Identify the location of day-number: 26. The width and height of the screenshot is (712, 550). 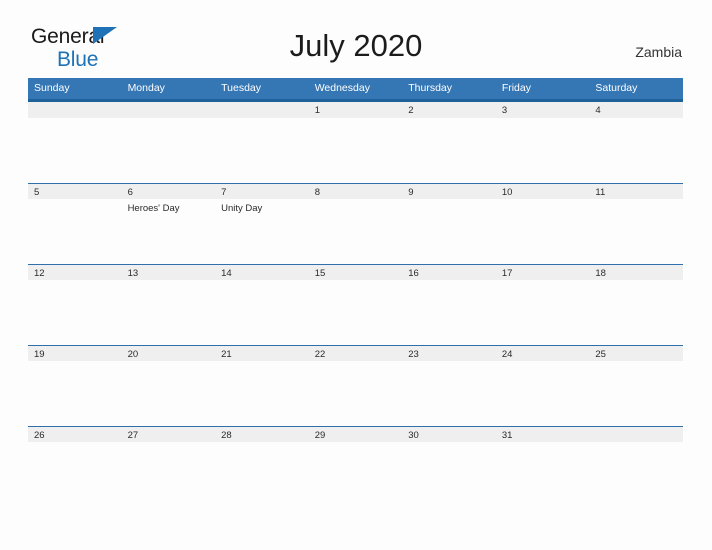
(75, 434).